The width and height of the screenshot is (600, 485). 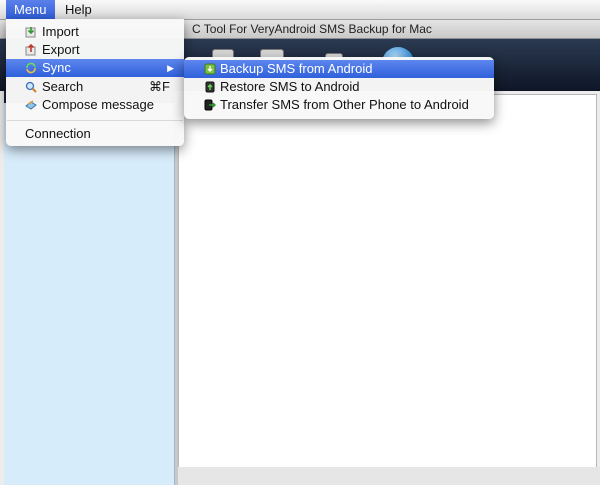 I want to click on submenu-item-label: Backup SMS from Android, so click(x=296, y=68).